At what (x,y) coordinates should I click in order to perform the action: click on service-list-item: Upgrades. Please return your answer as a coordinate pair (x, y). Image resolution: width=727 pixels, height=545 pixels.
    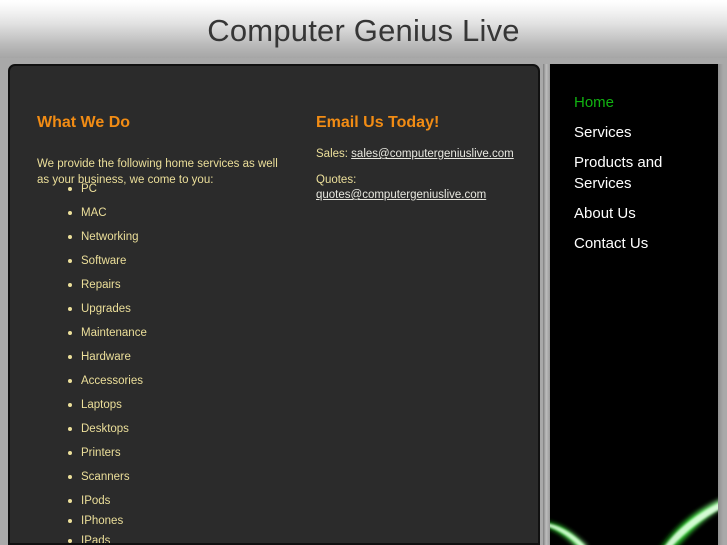
    Looking at the image, I should click on (92, 314).